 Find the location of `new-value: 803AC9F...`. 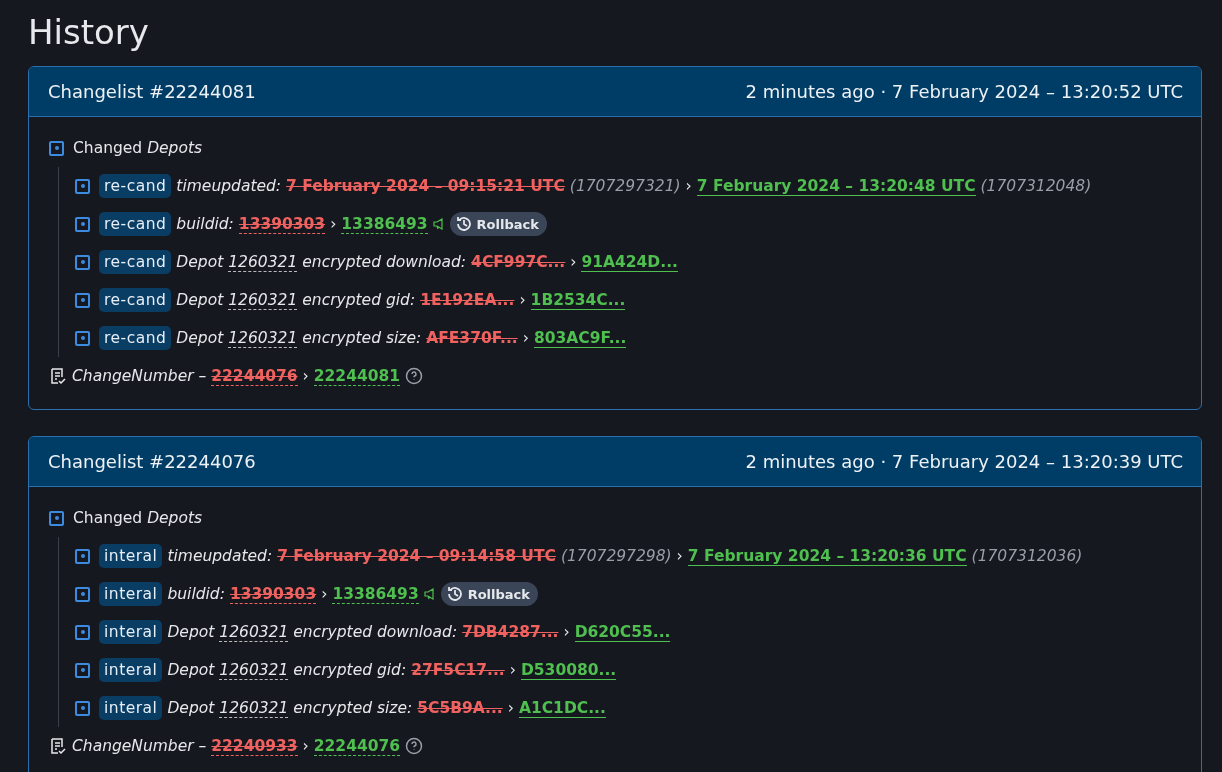

new-value: 803AC9F... is located at coordinates (580, 338).